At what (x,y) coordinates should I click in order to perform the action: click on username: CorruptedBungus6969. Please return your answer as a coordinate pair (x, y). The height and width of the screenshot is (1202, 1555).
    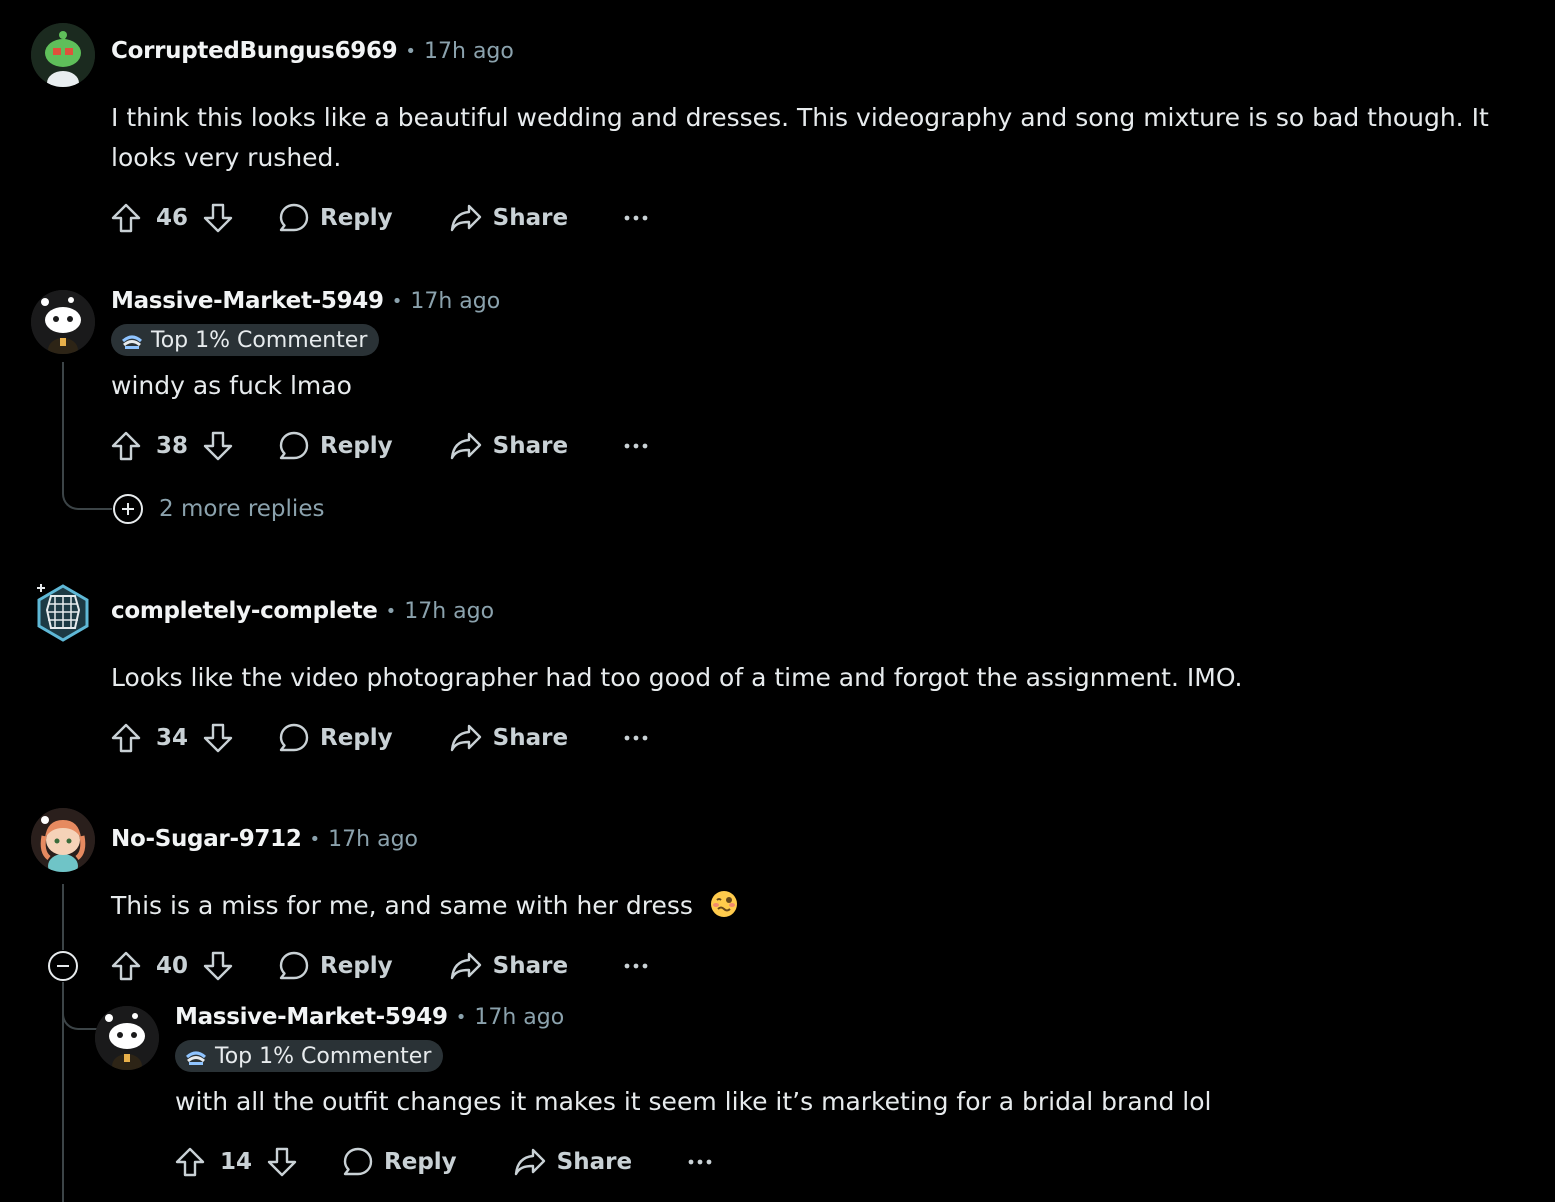
    Looking at the image, I should click on (254, 51).